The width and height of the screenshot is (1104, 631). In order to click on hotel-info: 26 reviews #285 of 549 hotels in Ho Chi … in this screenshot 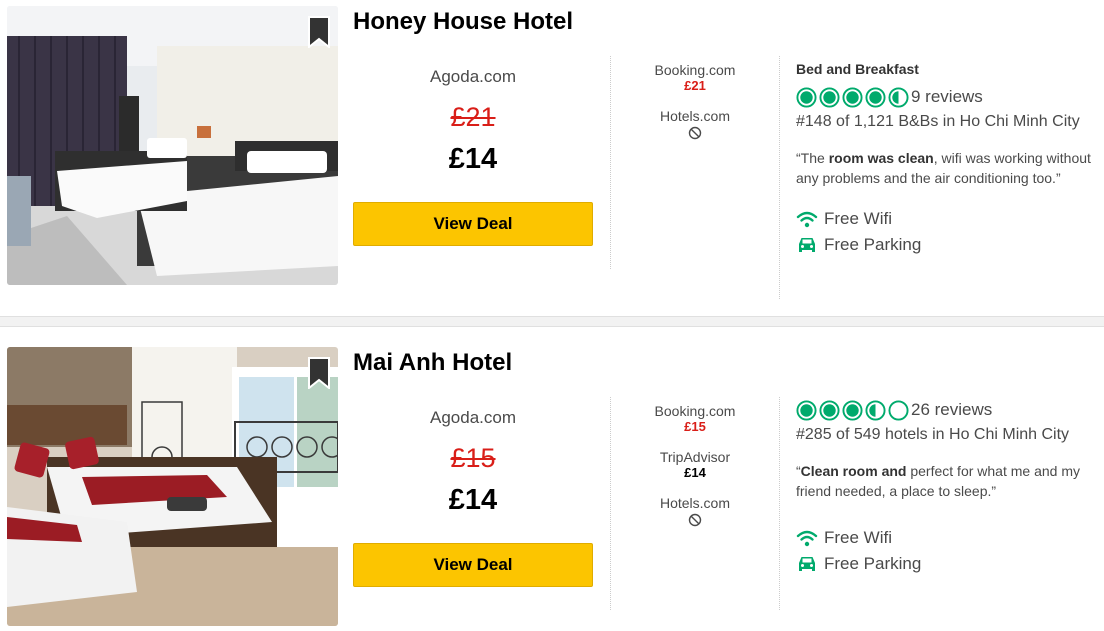, I will do `click(948, 487)`.